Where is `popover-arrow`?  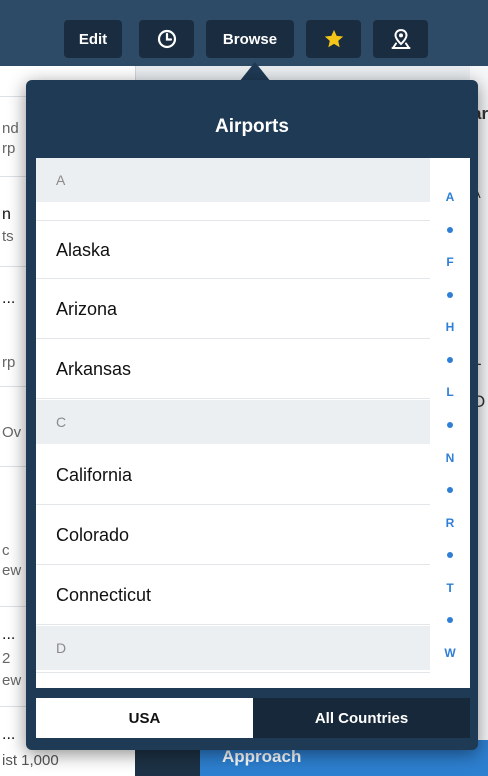 popover-arrow is located at coordinates (255, 72).